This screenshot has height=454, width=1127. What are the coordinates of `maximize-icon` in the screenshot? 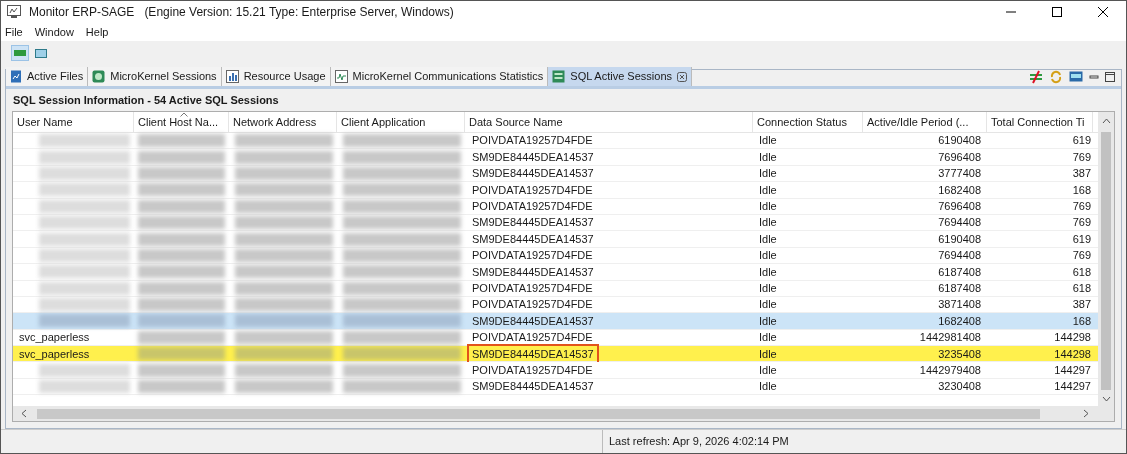 It's located at (1057, 12).